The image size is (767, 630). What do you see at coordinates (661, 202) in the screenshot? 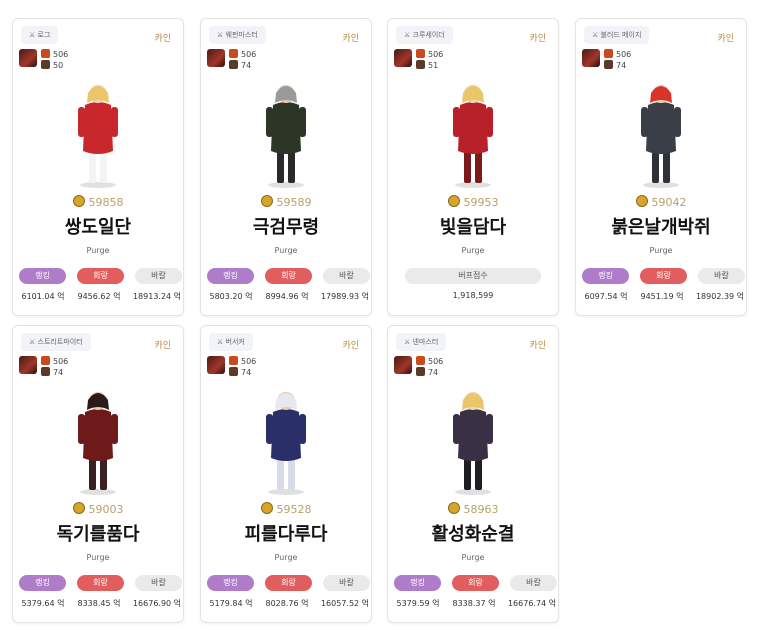
I see `score: 59042` at bounding box center [661, 202].